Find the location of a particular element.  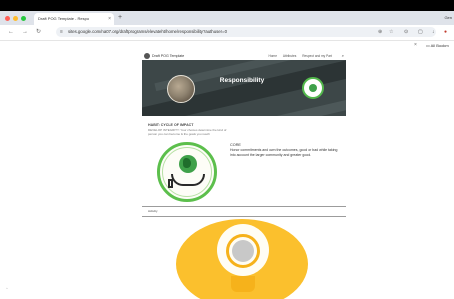

window-minimize-button is located at coordinates (15, 18).